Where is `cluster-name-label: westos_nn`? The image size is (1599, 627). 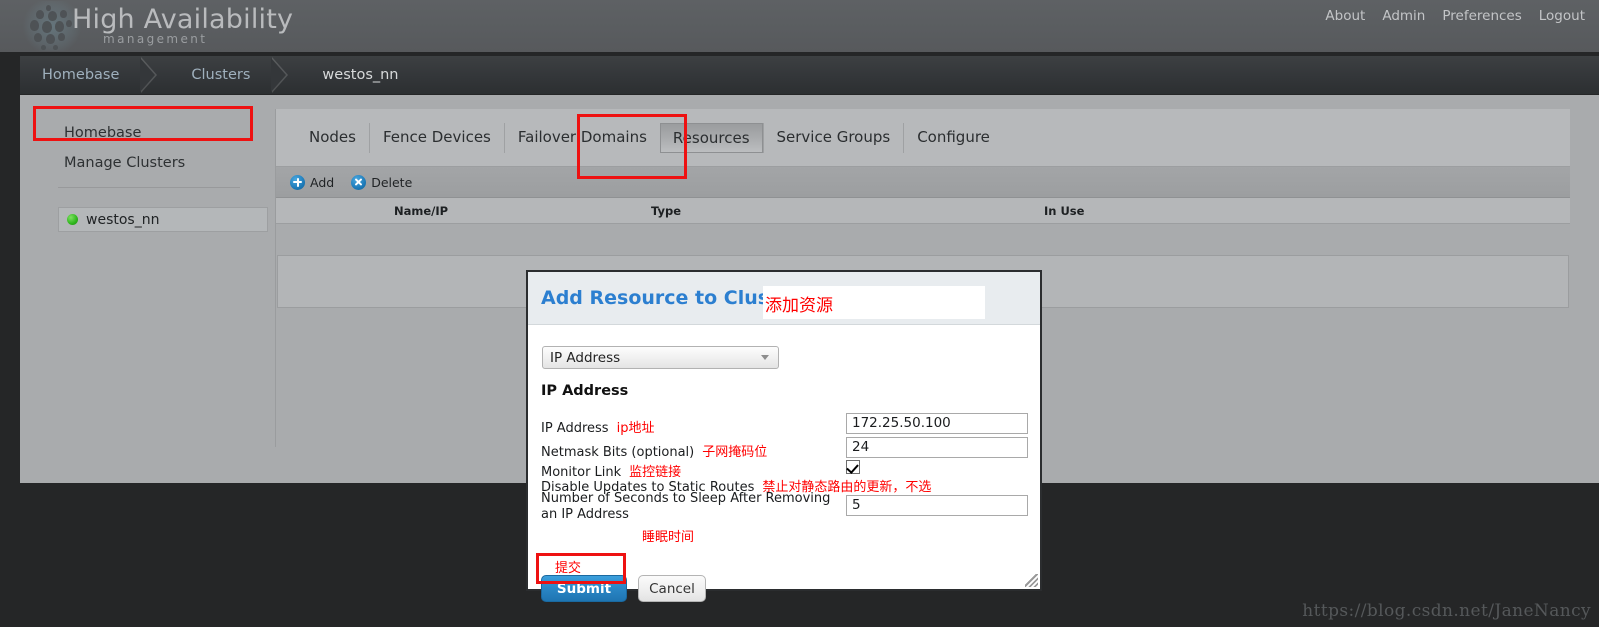 cluster-name-label: westos_nn is located at coordinates (123, 219).